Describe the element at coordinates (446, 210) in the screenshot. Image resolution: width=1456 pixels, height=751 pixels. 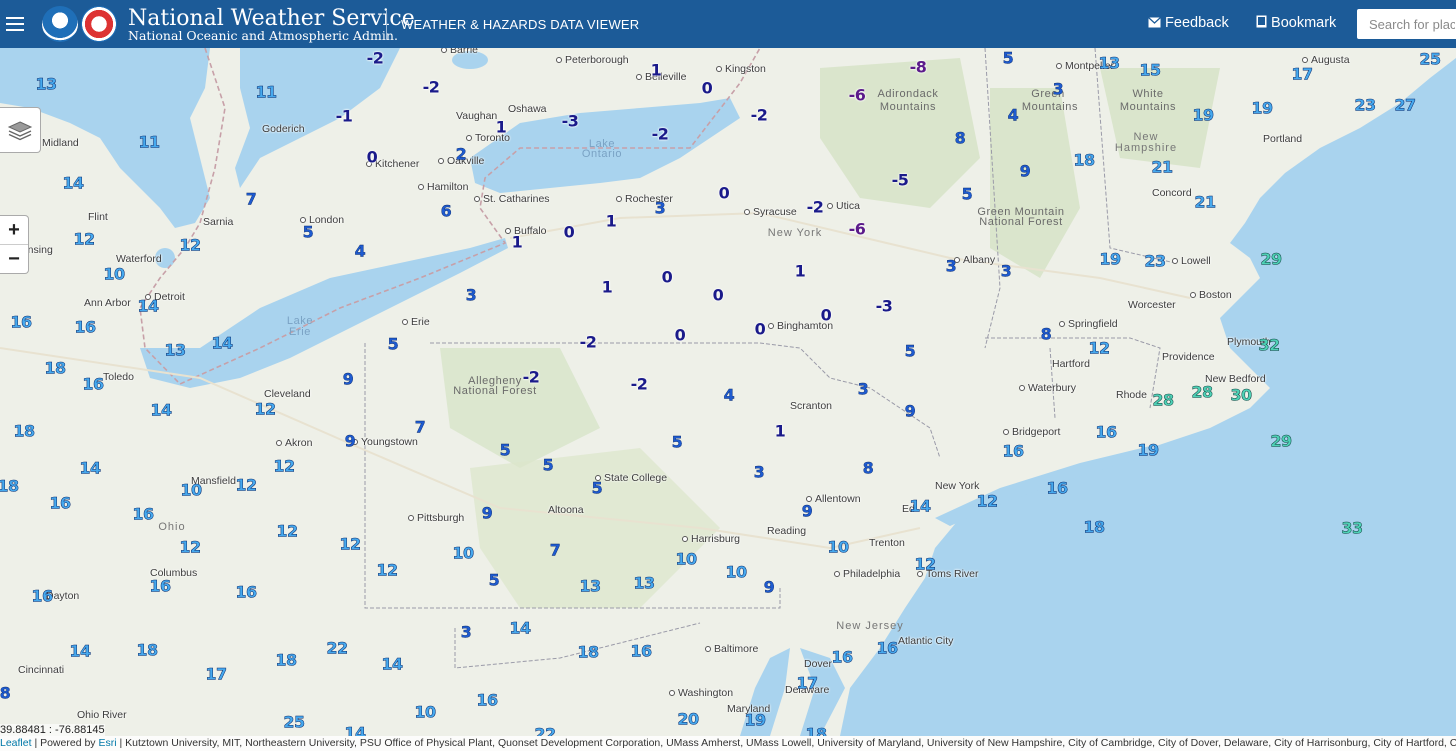
I see `temperature-marker: 6` at that location.